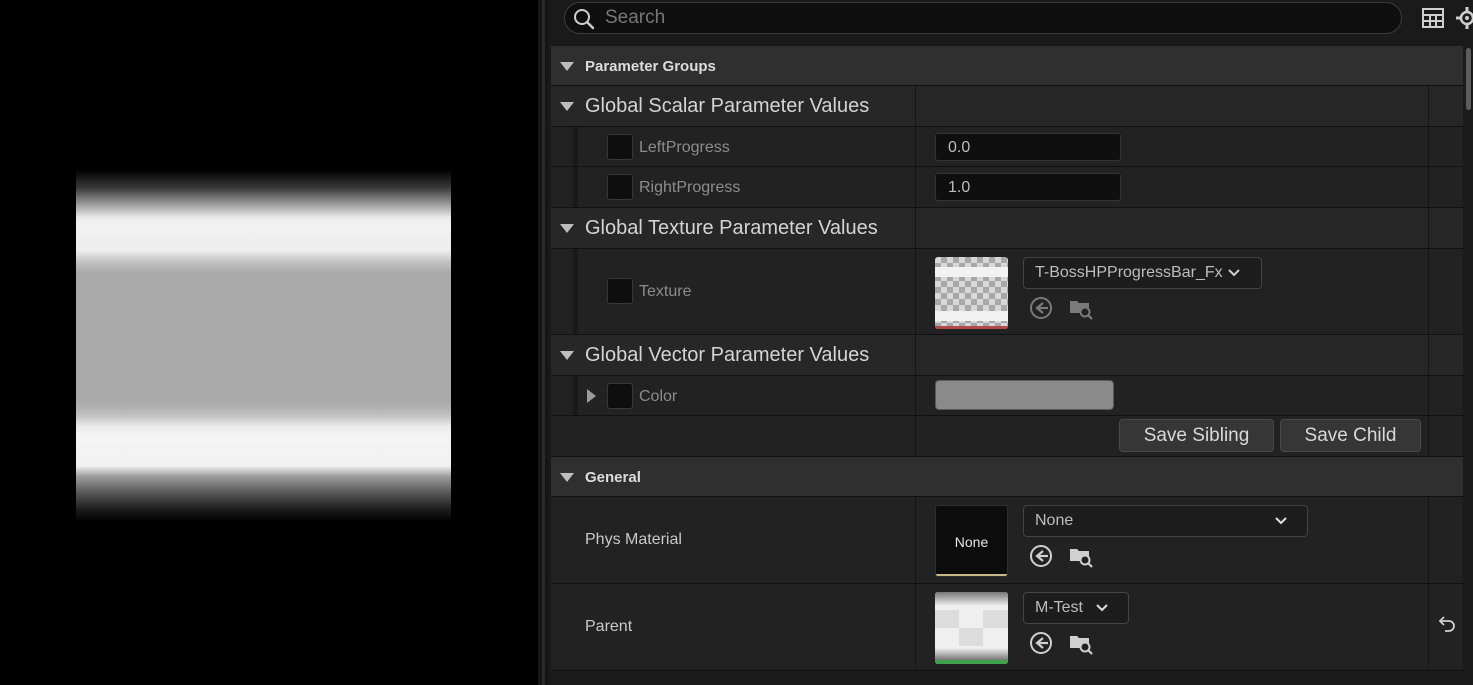 The width and height of the screenshot is (1473, 685). Describe the element at coordinates (1007, 106) in the screenshot. I see `group-global-scalar: Global Scalar Parameter Values` at that location.